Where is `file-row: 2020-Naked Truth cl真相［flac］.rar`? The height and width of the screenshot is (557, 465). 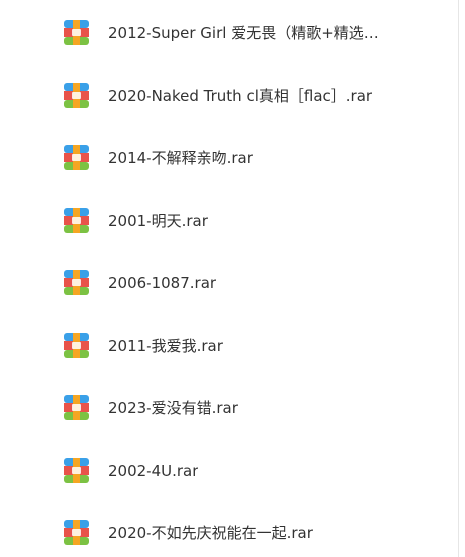
file-row: 2020-Naked Truth cl真相［flac］.rar is located at coordinates (229, 96).